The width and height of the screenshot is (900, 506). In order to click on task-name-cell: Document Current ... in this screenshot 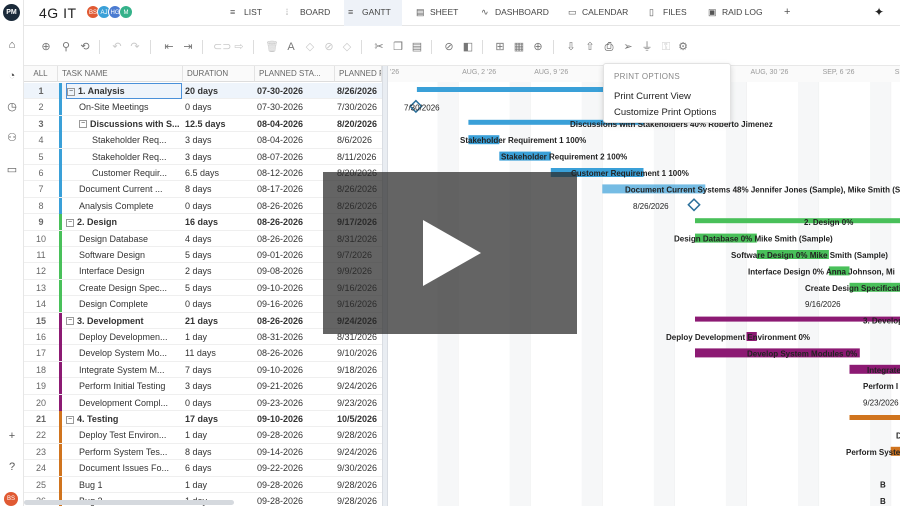, I will do `click(124, 189)`.